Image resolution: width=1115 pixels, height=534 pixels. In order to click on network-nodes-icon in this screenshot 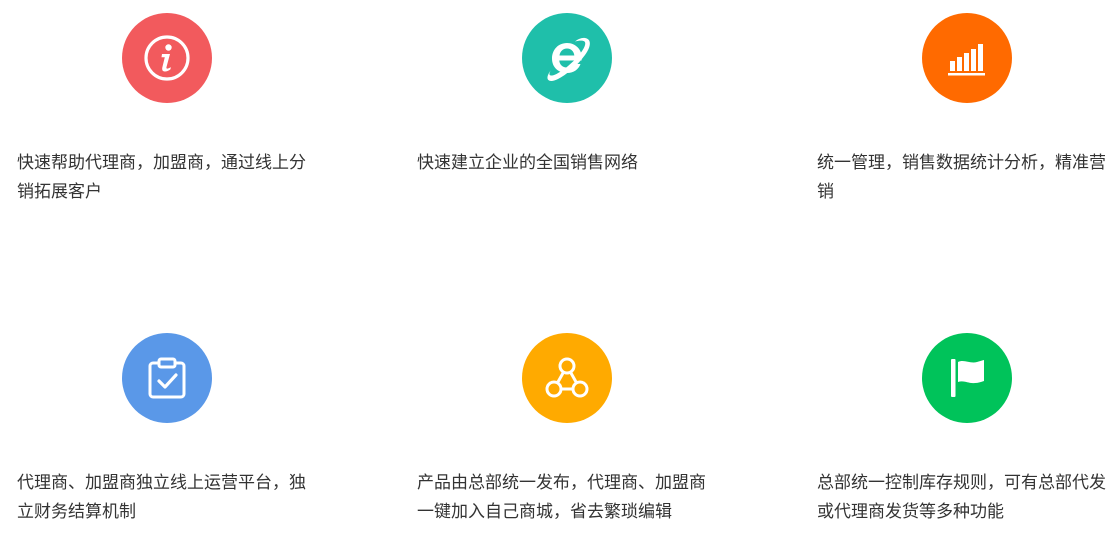, I will do `click(567, 377)`.